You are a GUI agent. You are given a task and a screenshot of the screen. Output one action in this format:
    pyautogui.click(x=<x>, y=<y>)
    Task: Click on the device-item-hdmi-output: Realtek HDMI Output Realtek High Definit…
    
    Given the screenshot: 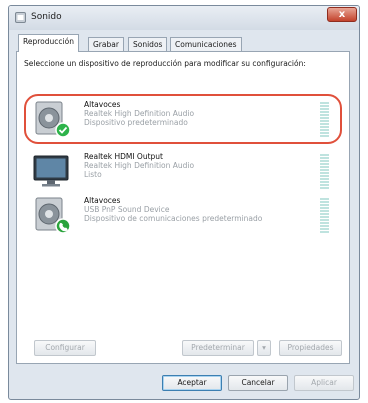 What is the action you would take?
    pyautogui.click(x=185, y=169)
    